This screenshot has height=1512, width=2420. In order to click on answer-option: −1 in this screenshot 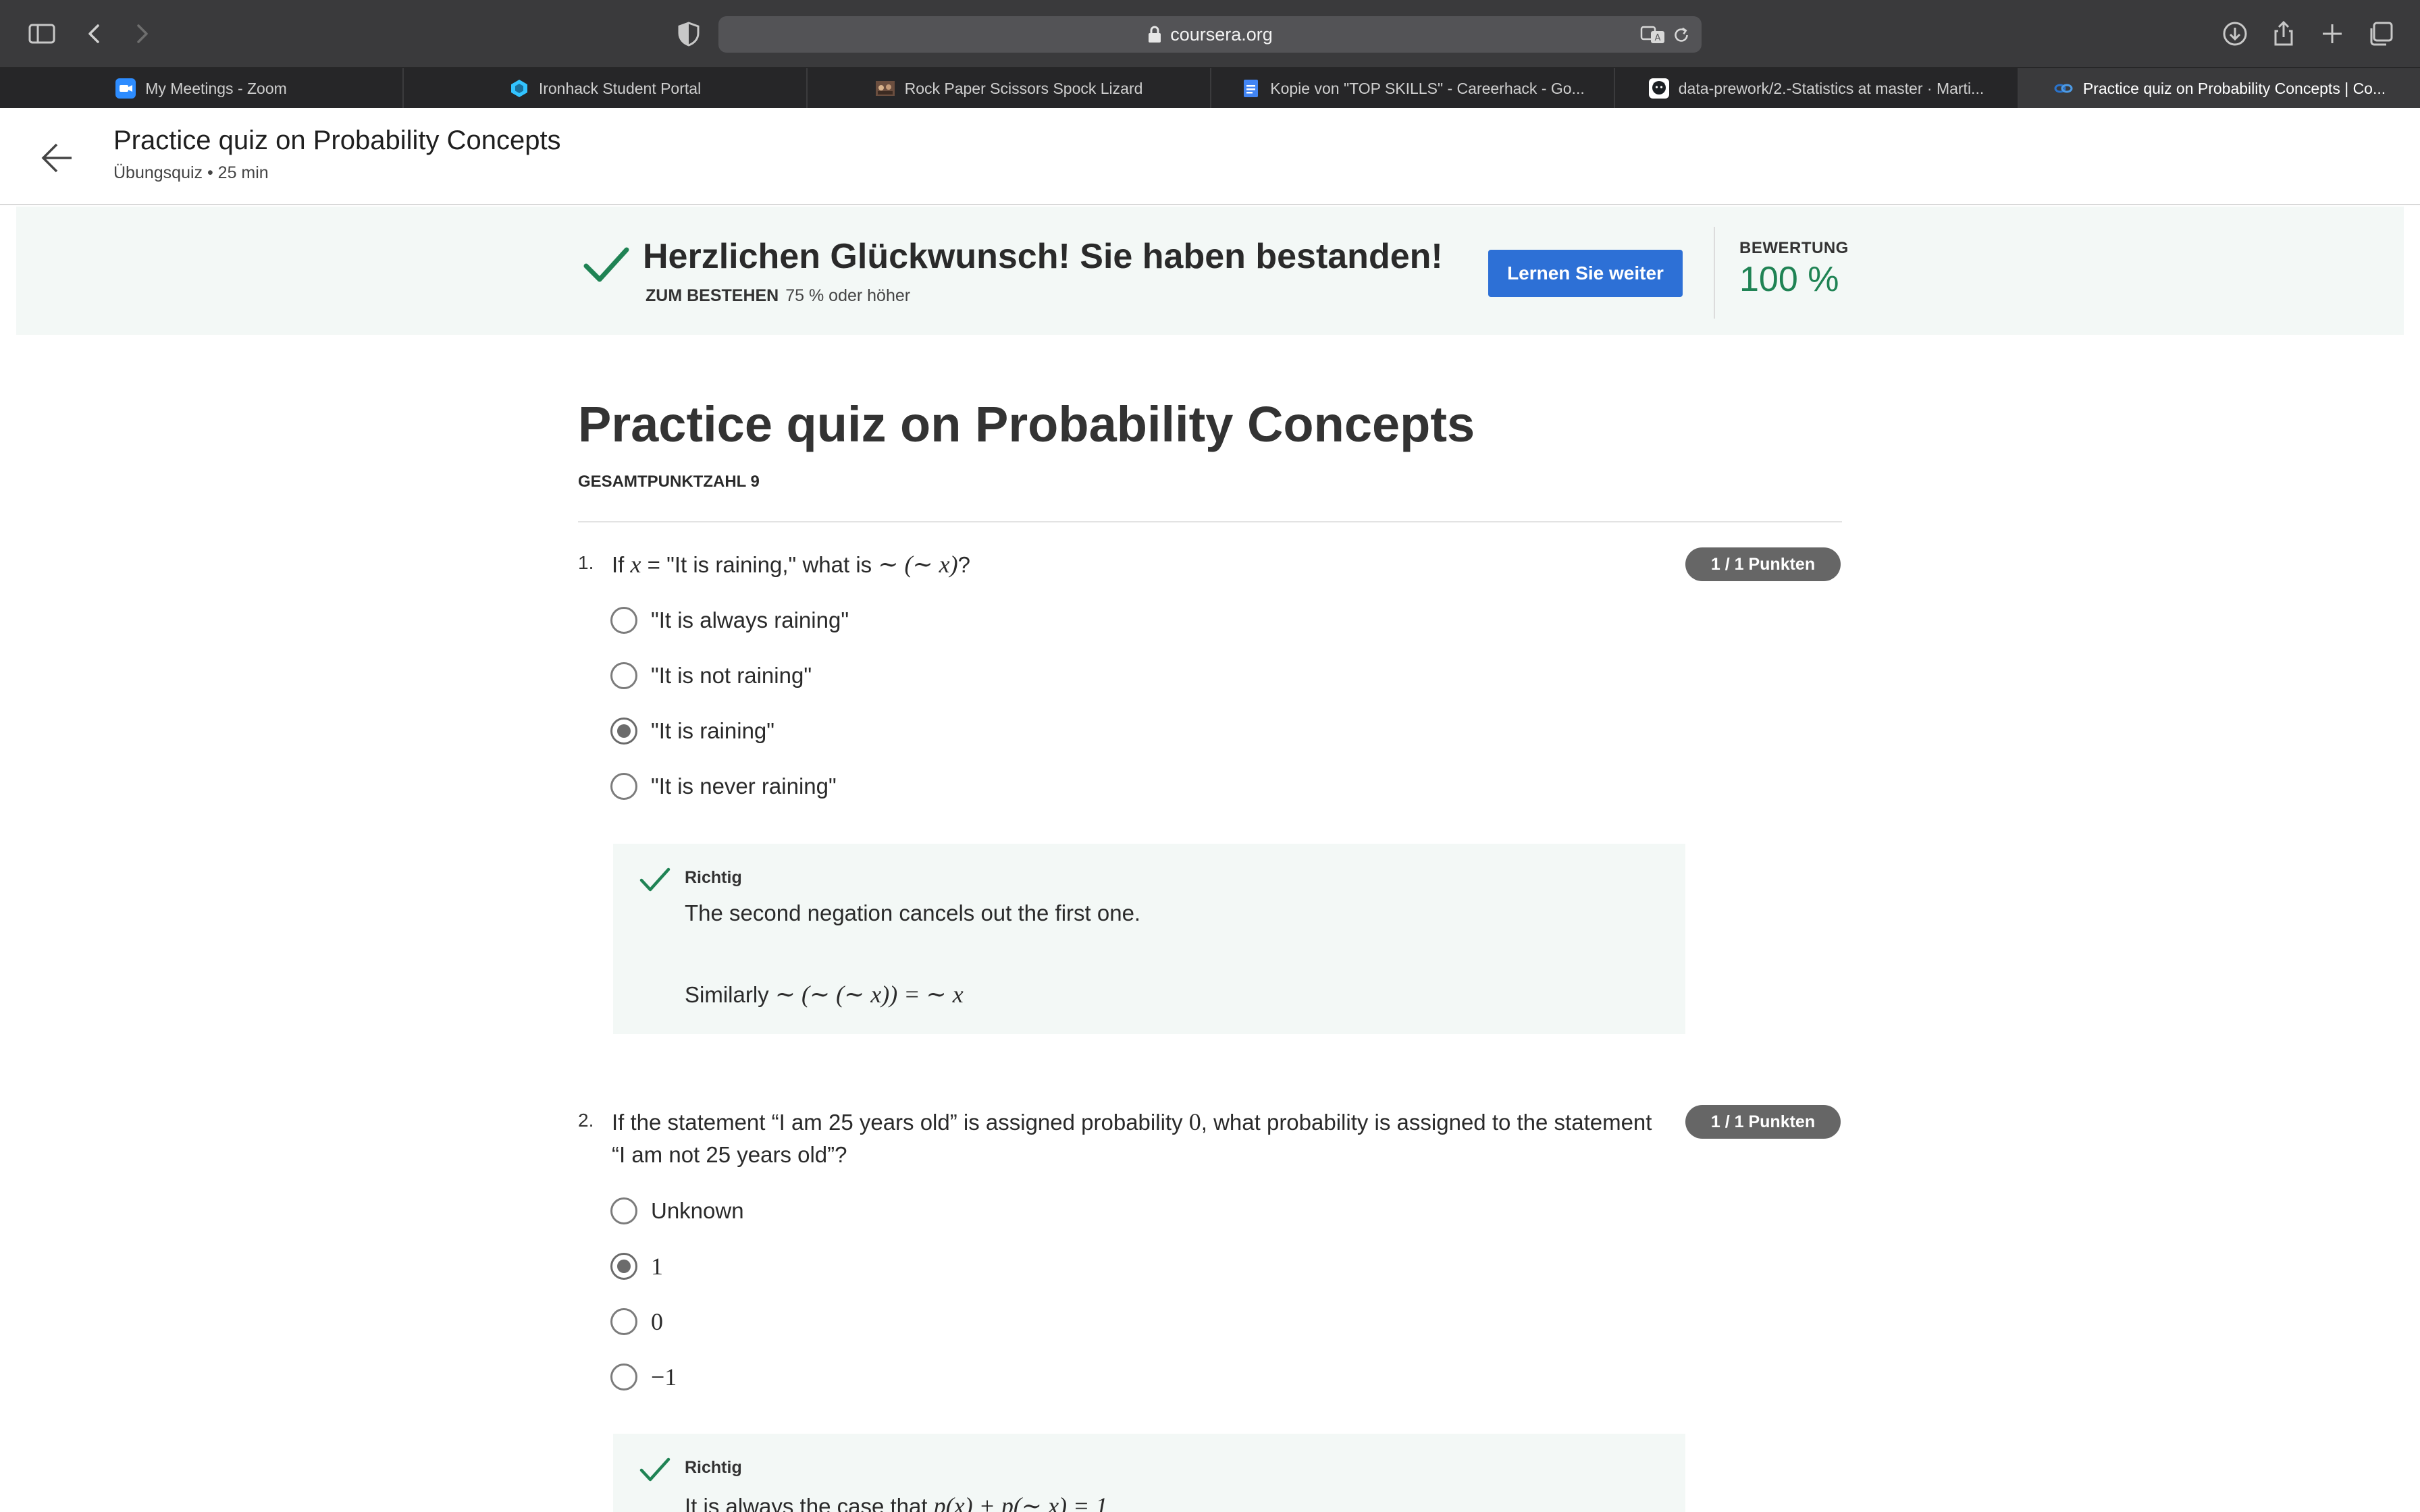, I will do `click(643, 1377)`.